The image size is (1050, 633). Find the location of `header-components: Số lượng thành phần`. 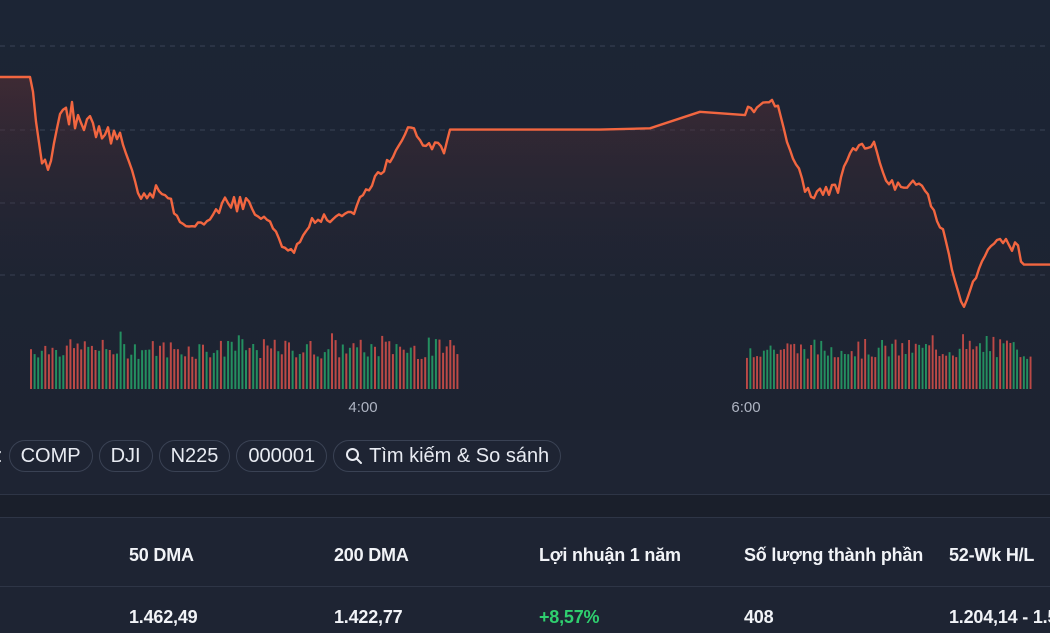

header-components: Số lượng thành phần is located at coordinates (834, 555).